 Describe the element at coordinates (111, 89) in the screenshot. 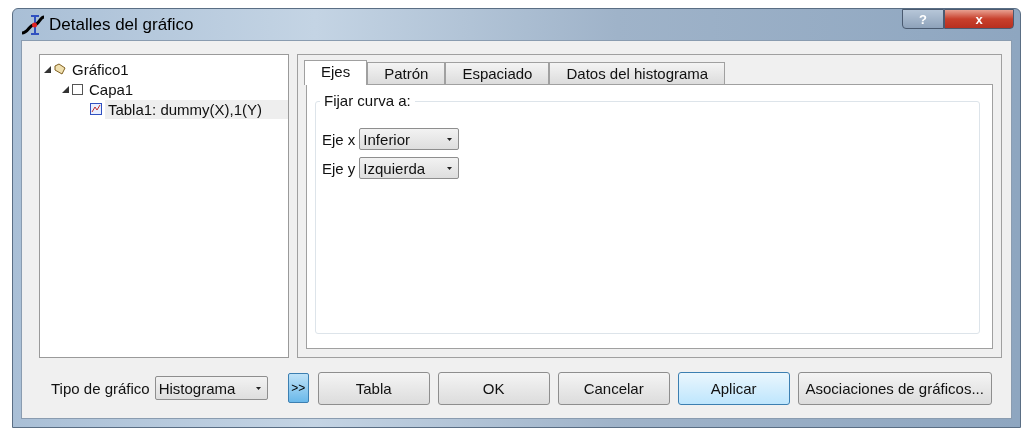

I see `tree-item: Capa1` at that location.